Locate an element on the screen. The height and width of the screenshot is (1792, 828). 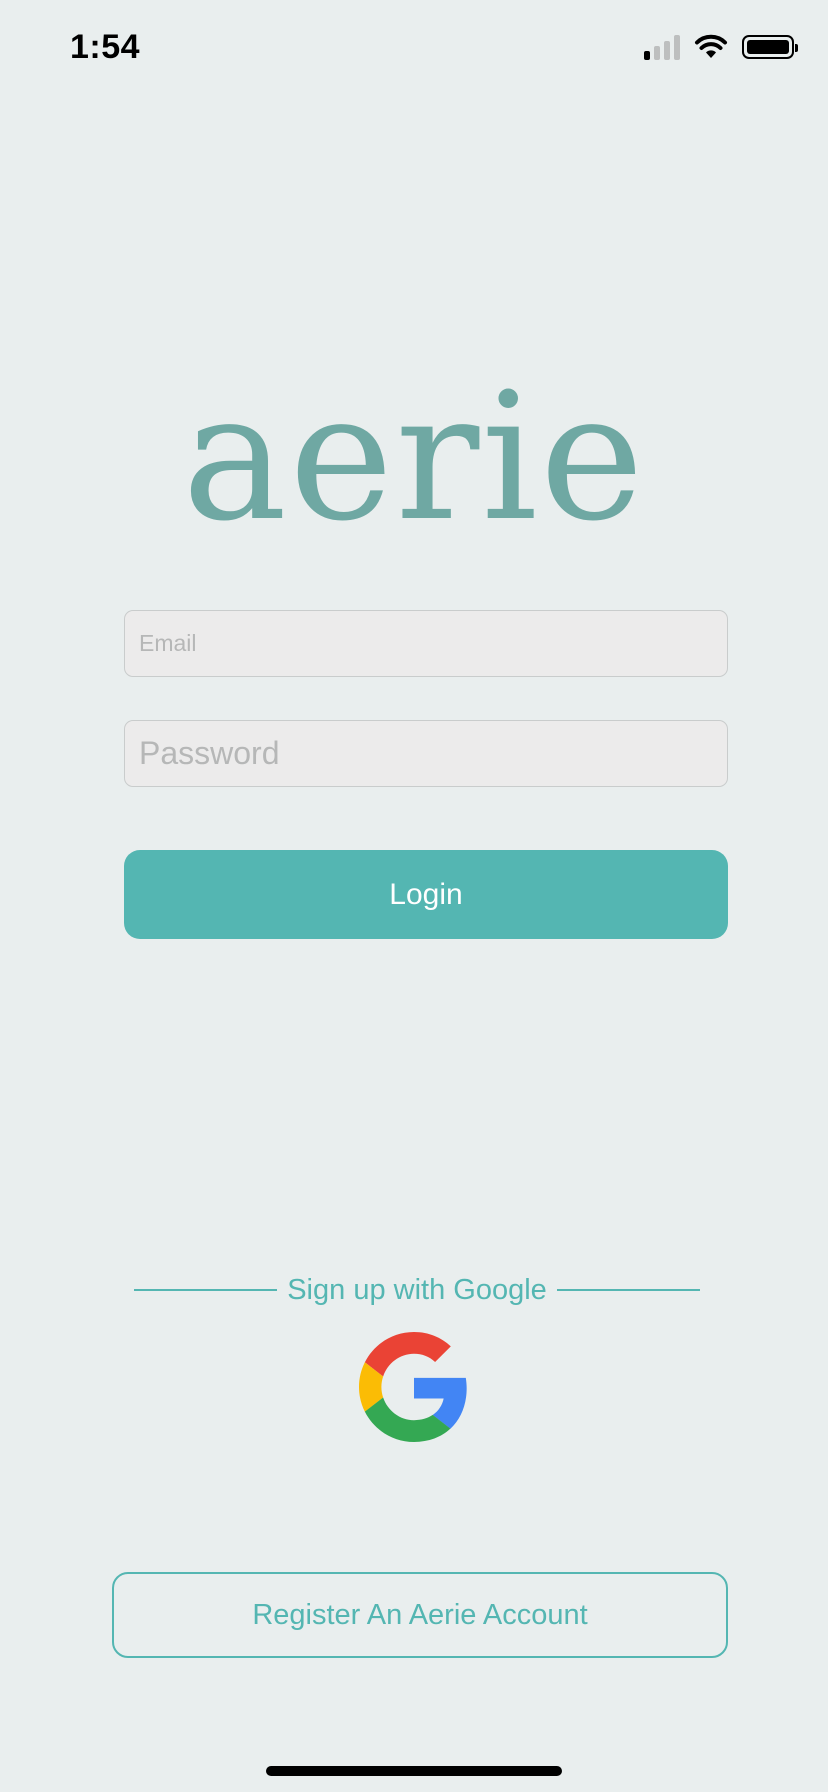
status-icons is located at coordinates (721, 47).